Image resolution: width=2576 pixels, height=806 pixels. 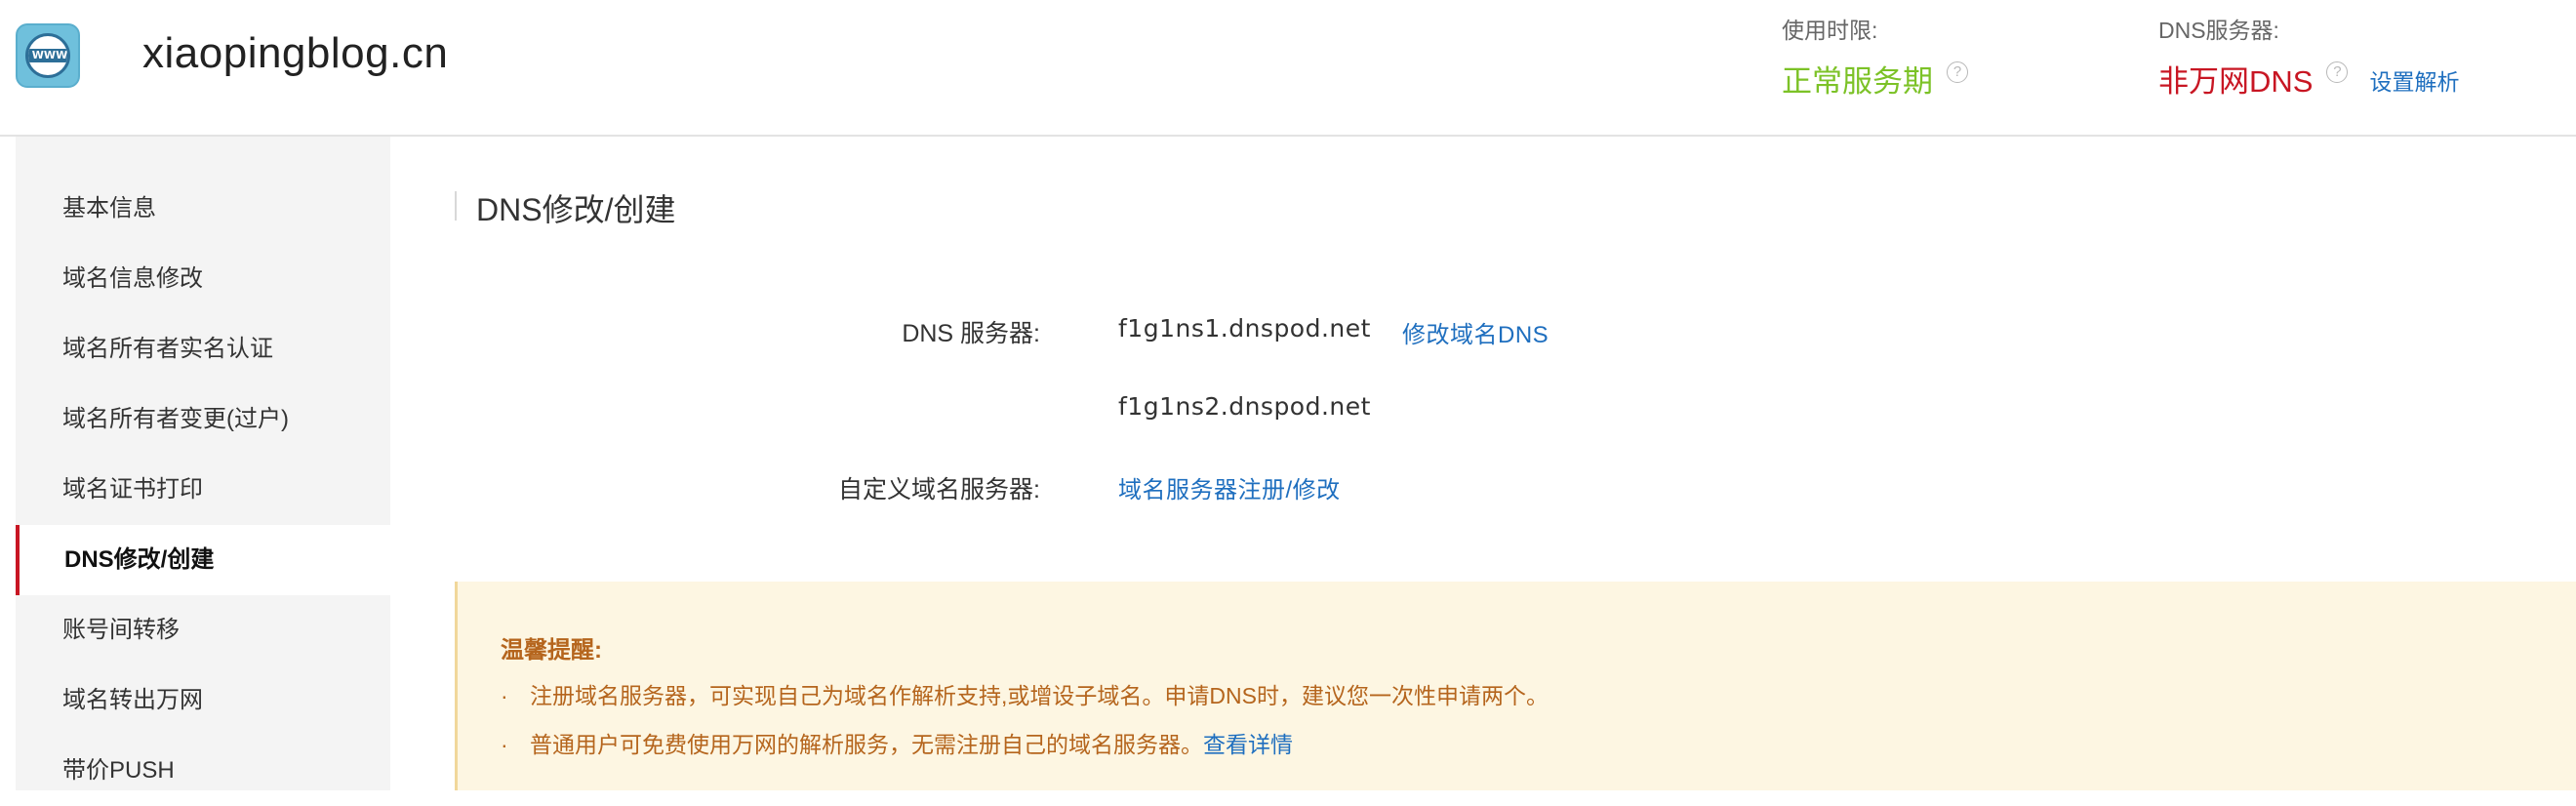 What do you see at coordinates (203, 630) in the screenshot?
I see `sidebar-item-account-move: 账号间转移` at bounding box center [203, 630].